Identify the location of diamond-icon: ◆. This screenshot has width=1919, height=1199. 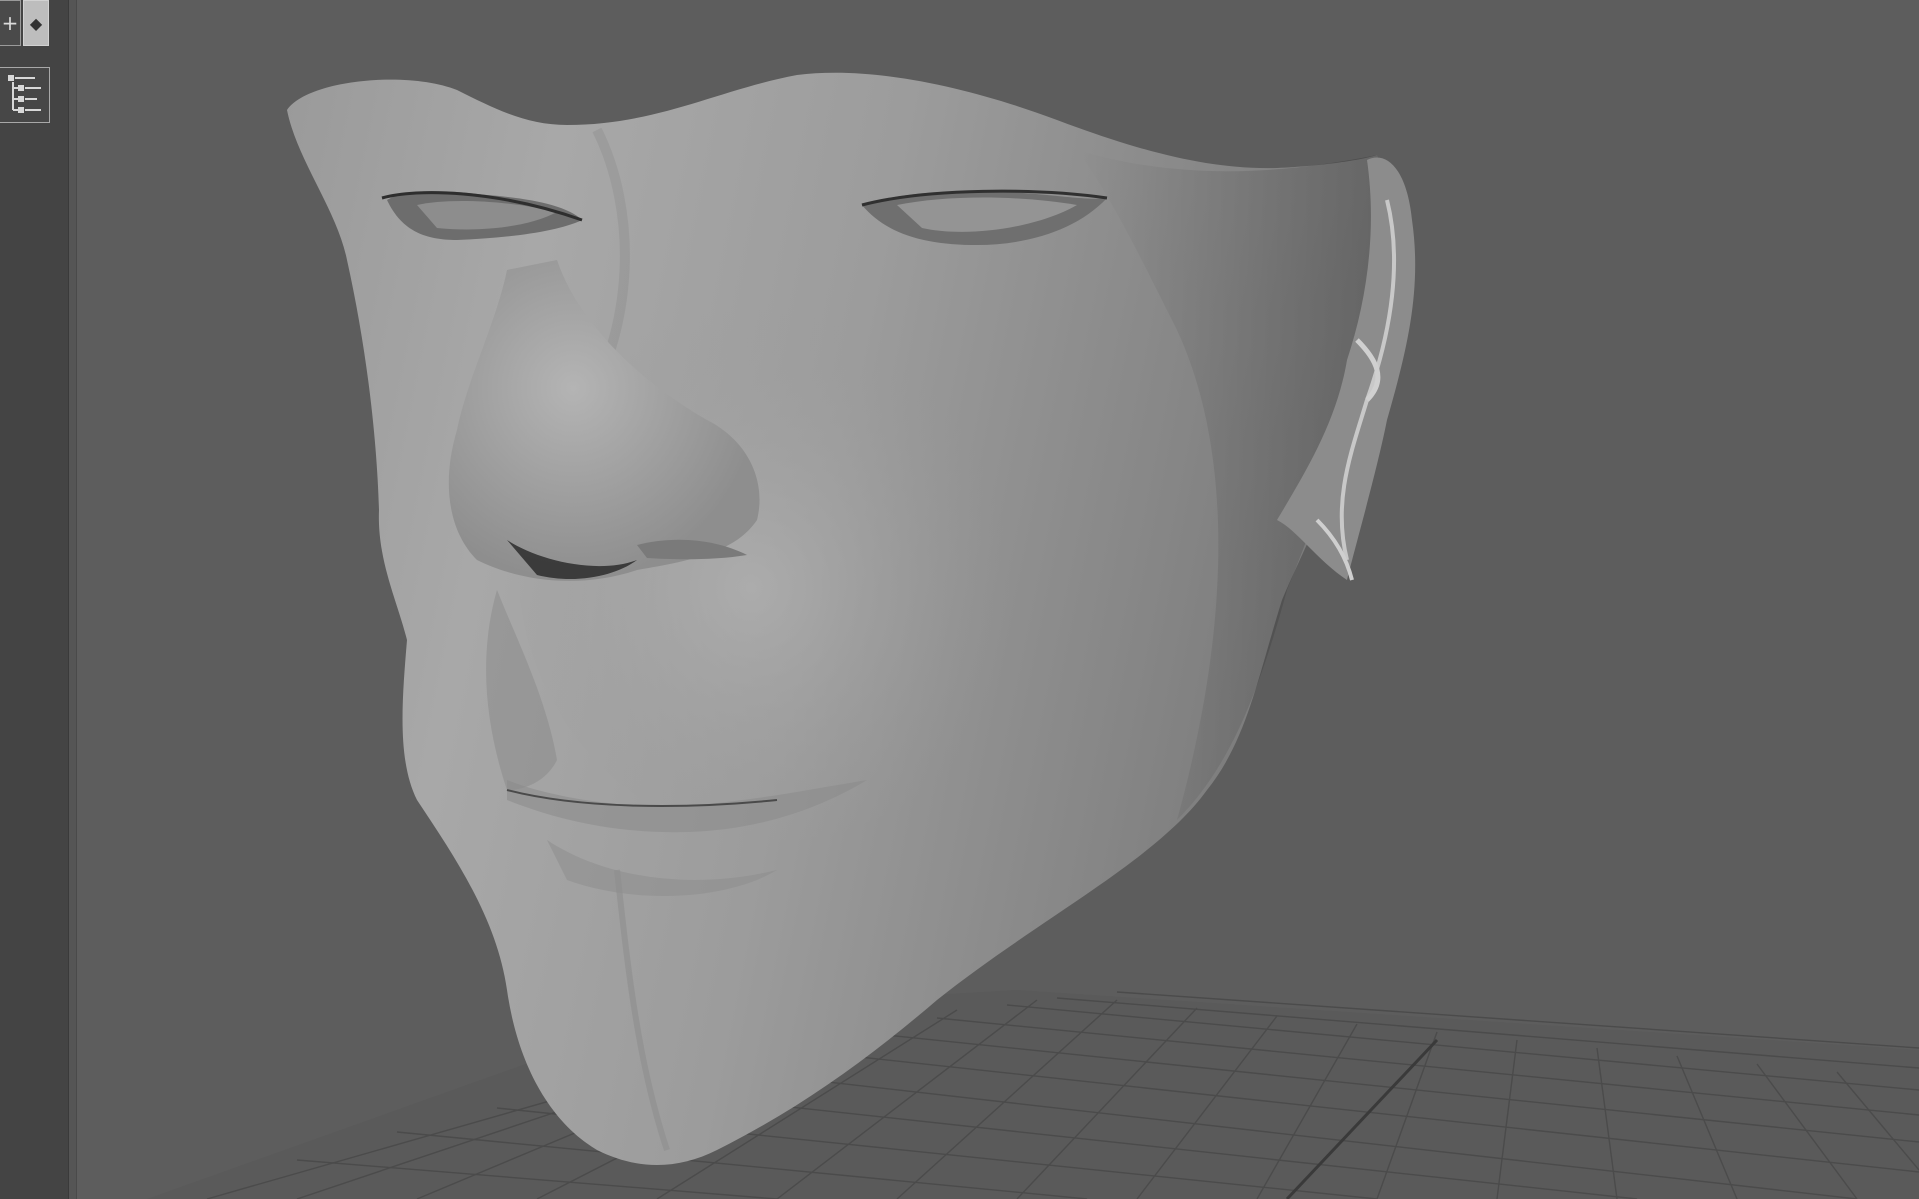
(36, 23).